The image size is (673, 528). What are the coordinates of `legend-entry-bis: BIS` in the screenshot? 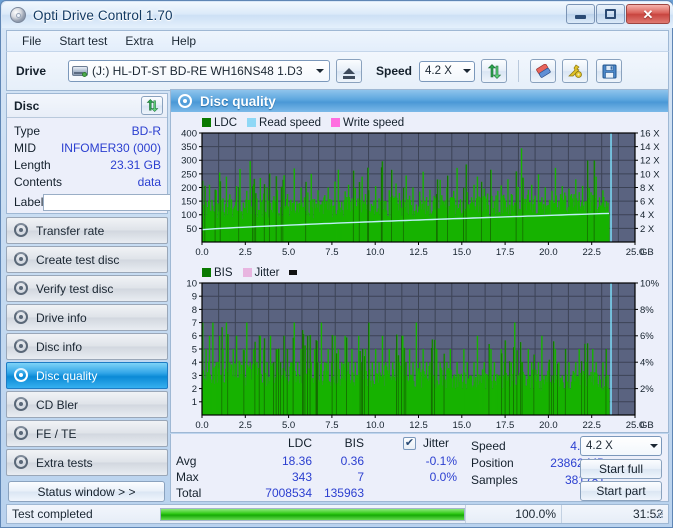 It's located at (217, 273).